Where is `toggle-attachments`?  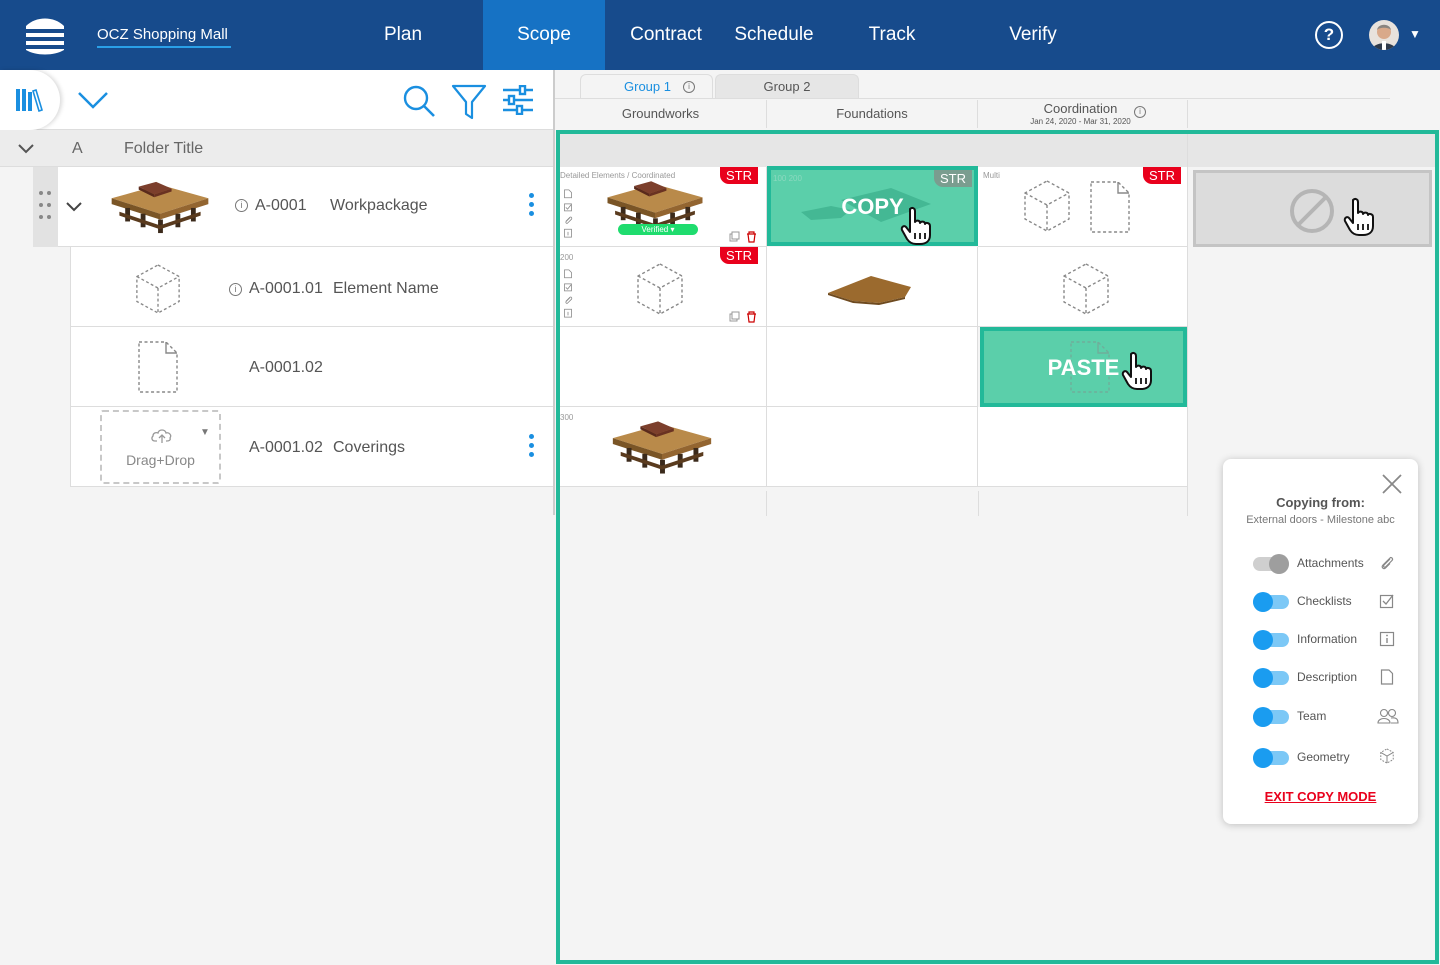
toggle-attachments is located at coordinates (1271, 564).